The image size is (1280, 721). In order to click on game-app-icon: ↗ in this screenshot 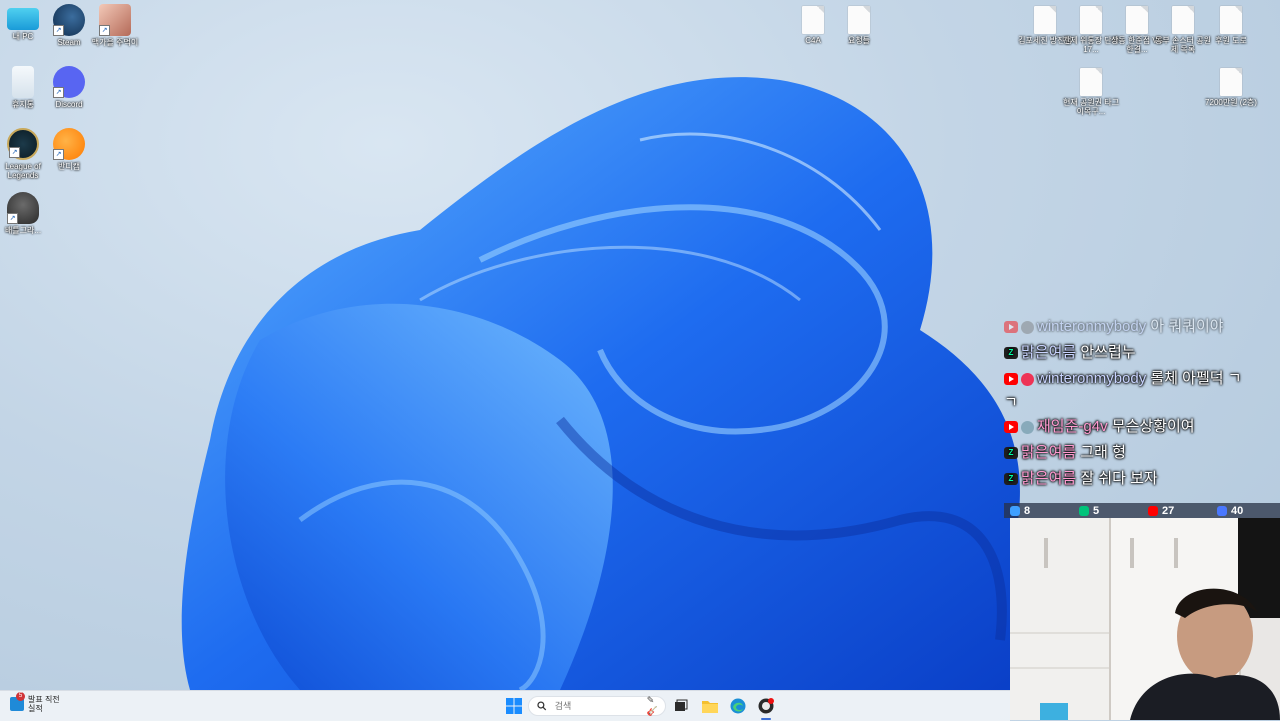, I will do `click(115, 20)`.